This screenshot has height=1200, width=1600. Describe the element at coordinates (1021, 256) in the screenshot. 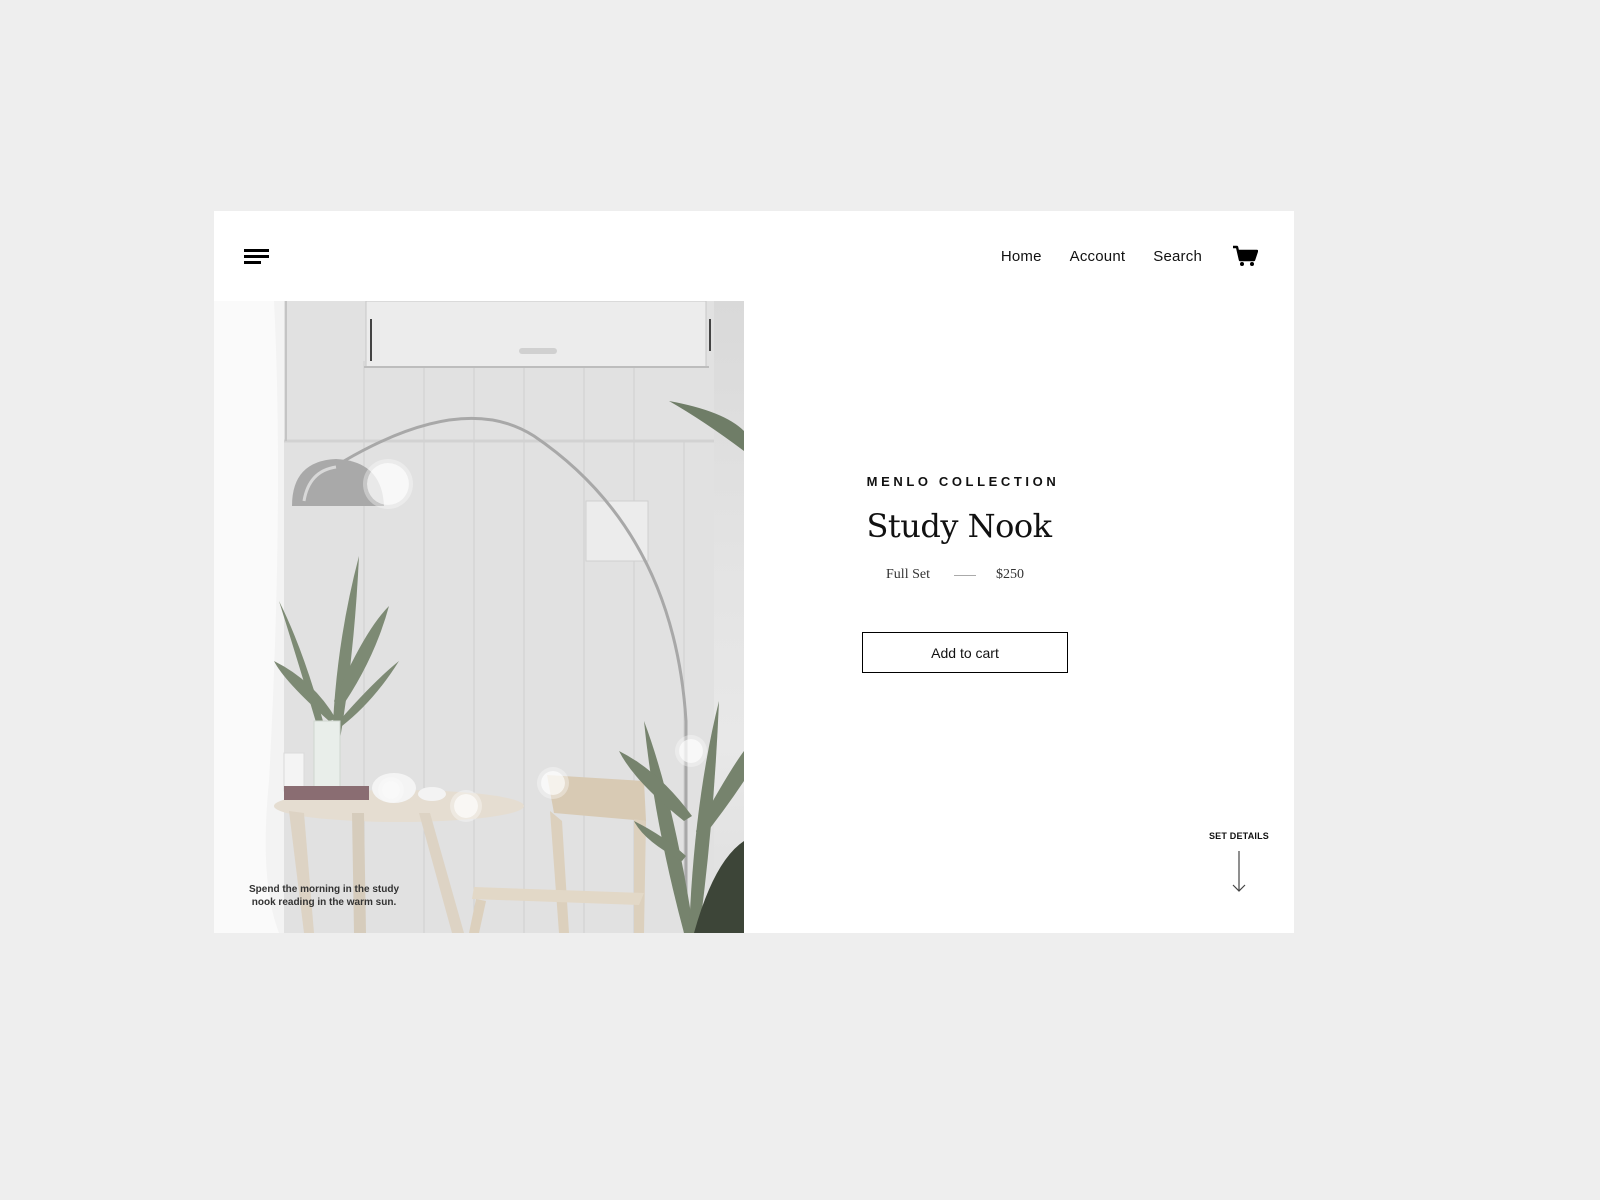

I see `nav-home-link: Home` at that location.